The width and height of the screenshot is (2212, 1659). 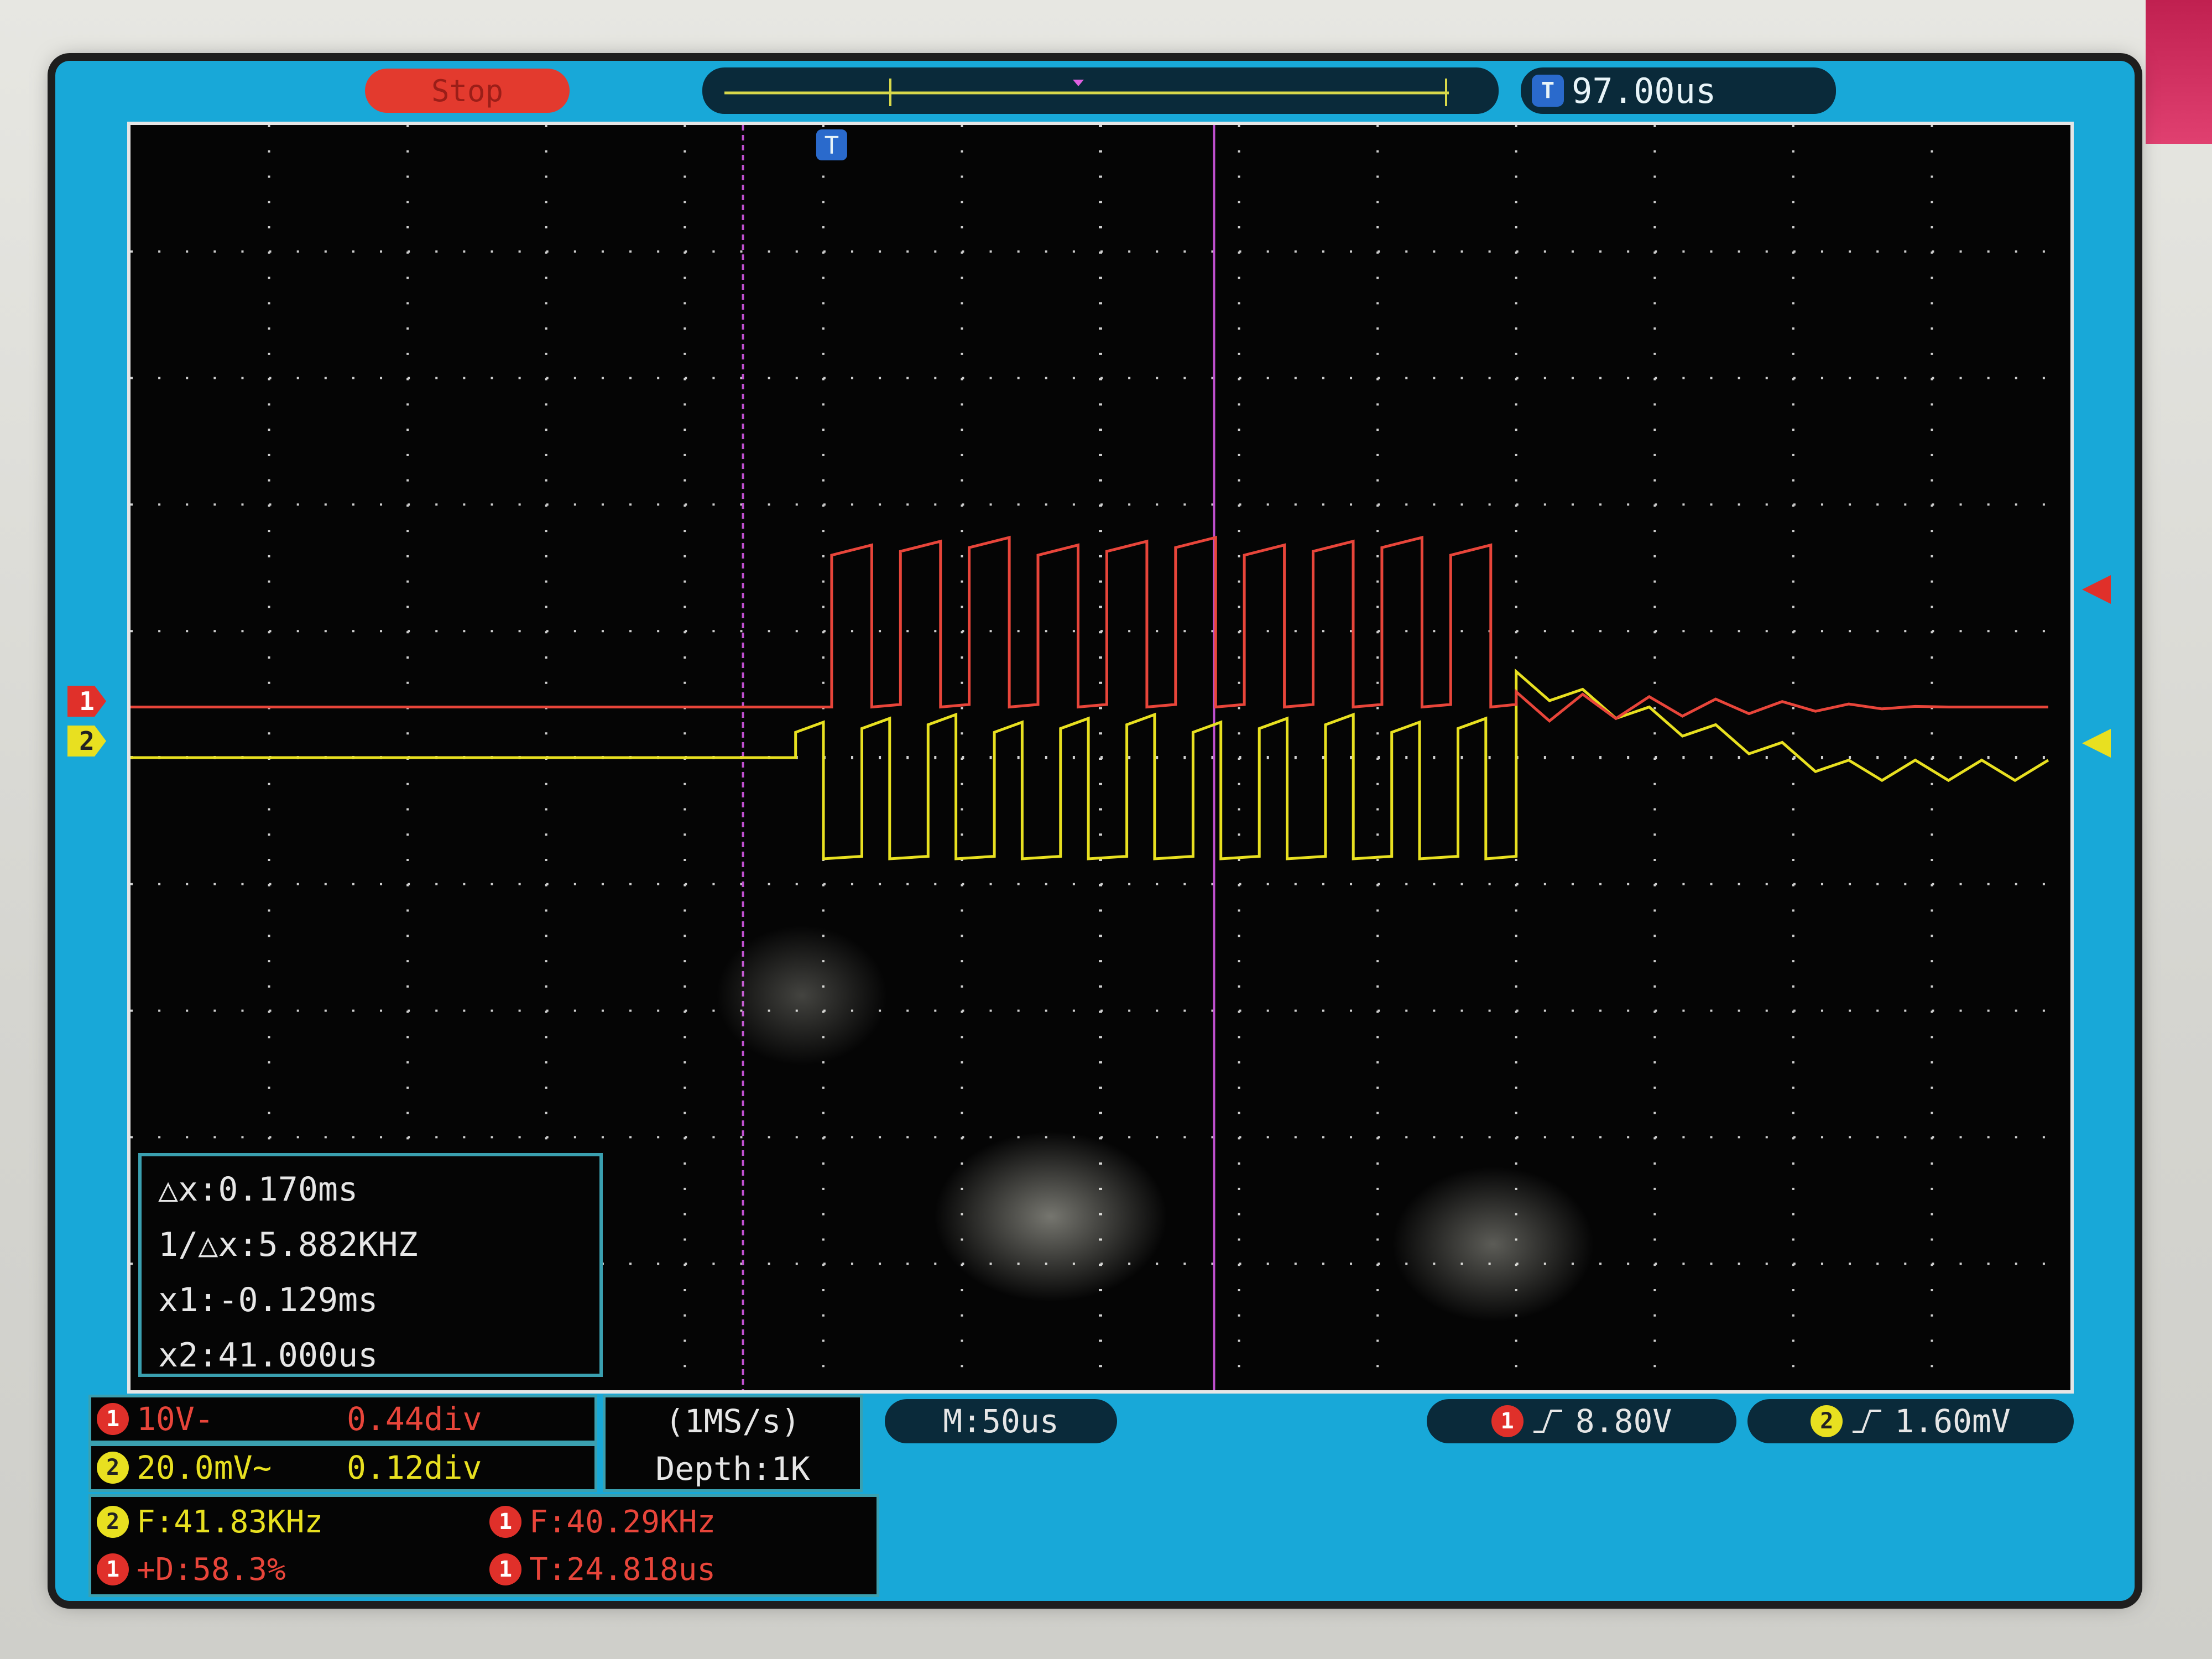 I want to click on measurement-ch1-period-badge: 1, so click(x=505, y=1569).